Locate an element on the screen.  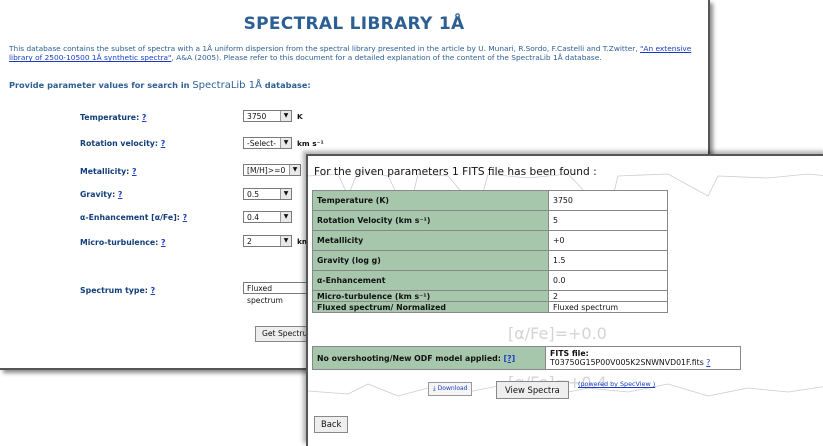
row-key: Temperature (K) is located at coordinates (430, 200).